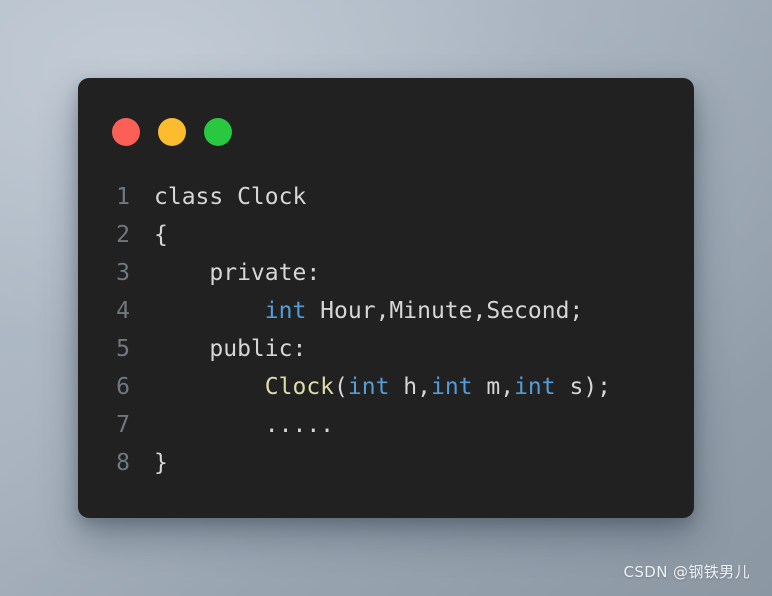  Describe the element at coordinates (123, 235) in the screenshot. I see `line-number: 2` at that location.